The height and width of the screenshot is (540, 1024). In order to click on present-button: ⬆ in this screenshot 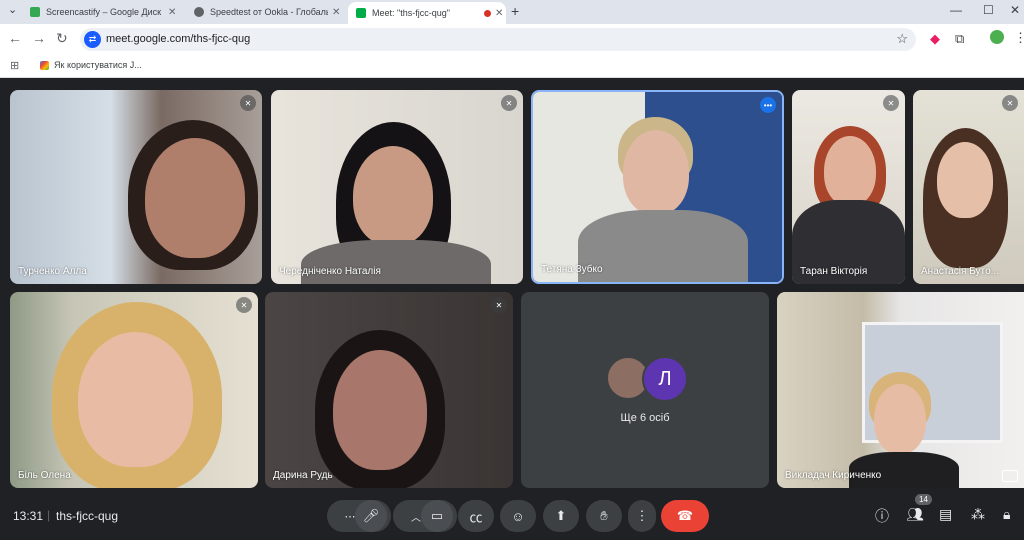, I will do `click(561, 516)`.